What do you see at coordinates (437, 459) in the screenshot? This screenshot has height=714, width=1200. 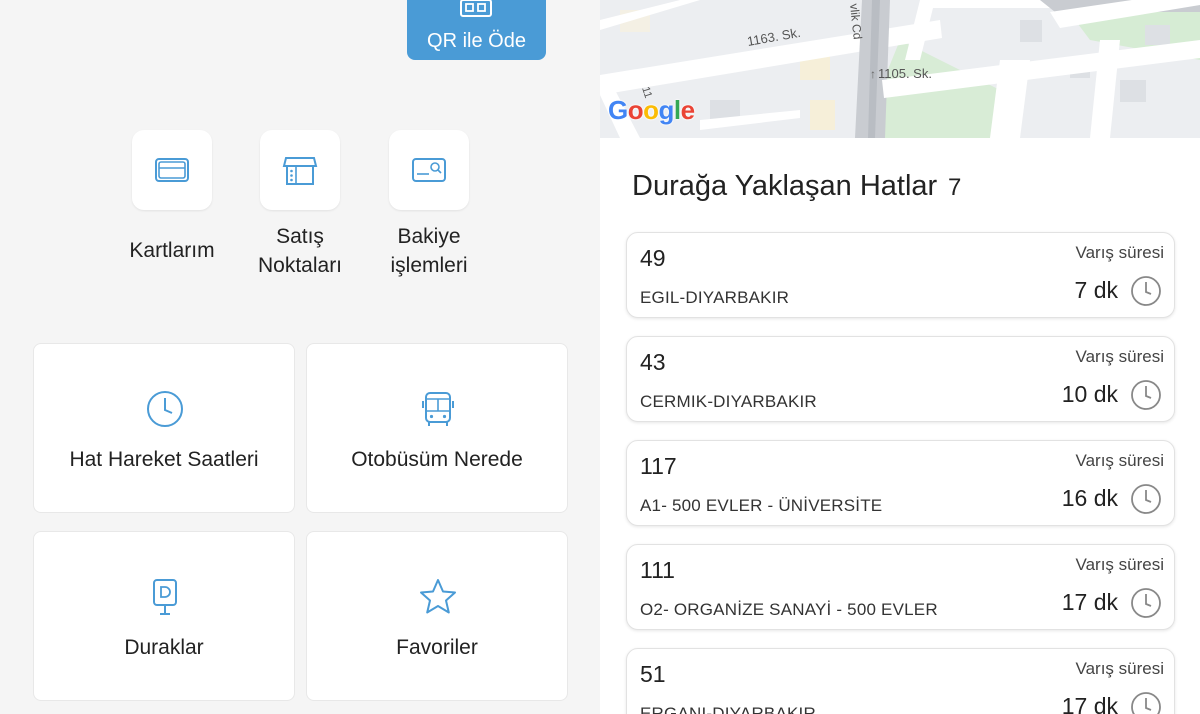 I see `where-is-my-bus-label: Otobüsüm Nerede` at bounding box center [437, 459].